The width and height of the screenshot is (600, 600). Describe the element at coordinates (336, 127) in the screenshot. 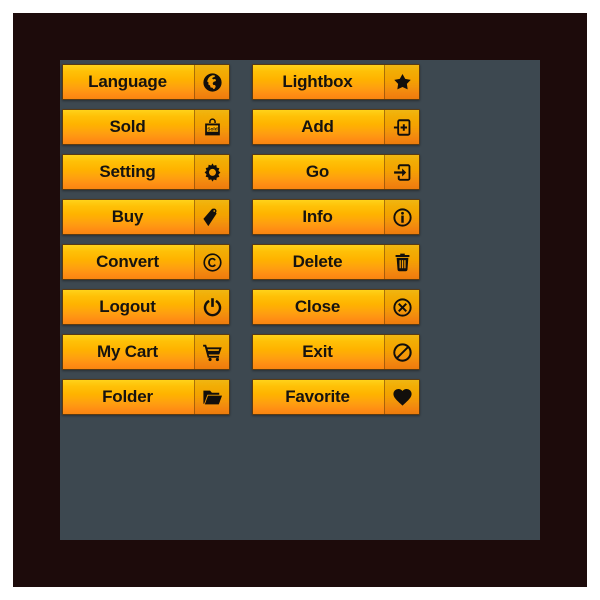

I see `button-add: Add` at that location.